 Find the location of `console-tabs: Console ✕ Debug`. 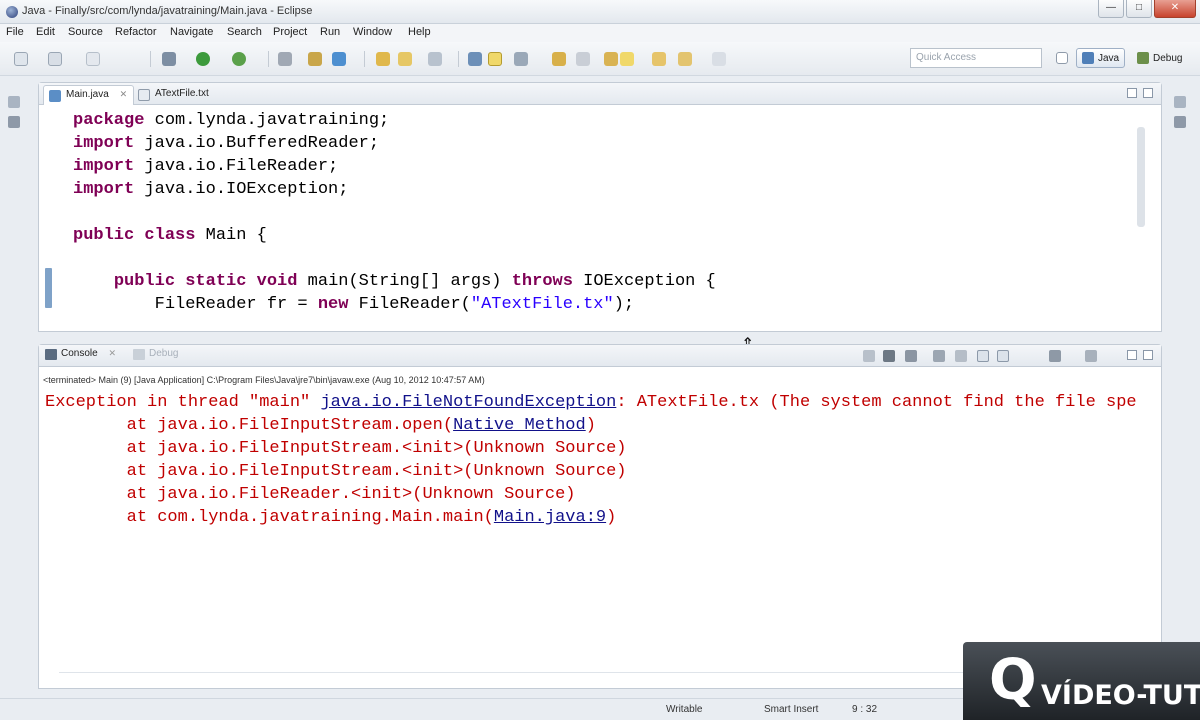

console-tabs: Console ✕ Debug is located at coordinates (600, 356).